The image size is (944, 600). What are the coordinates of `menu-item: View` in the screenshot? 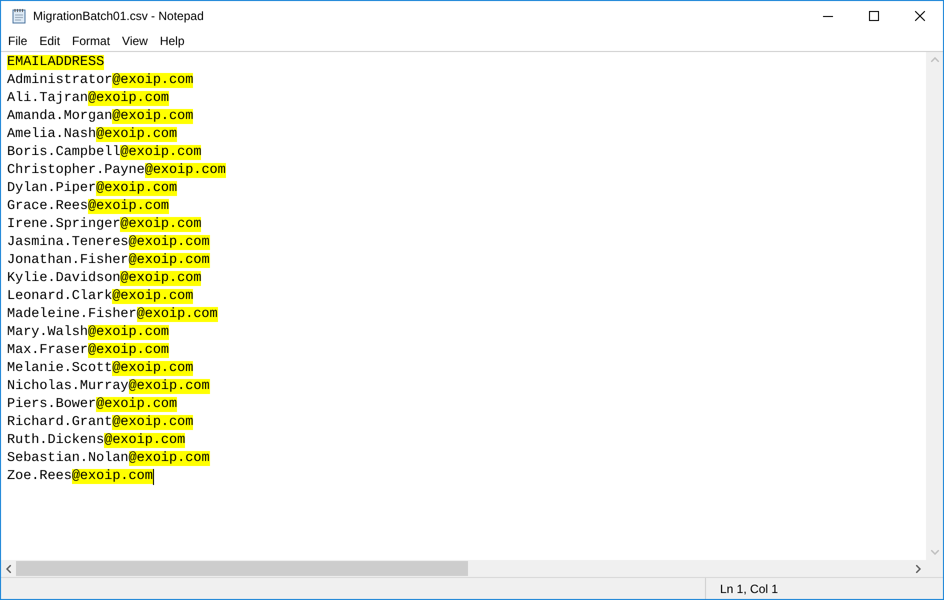 It's located at (135, 41).